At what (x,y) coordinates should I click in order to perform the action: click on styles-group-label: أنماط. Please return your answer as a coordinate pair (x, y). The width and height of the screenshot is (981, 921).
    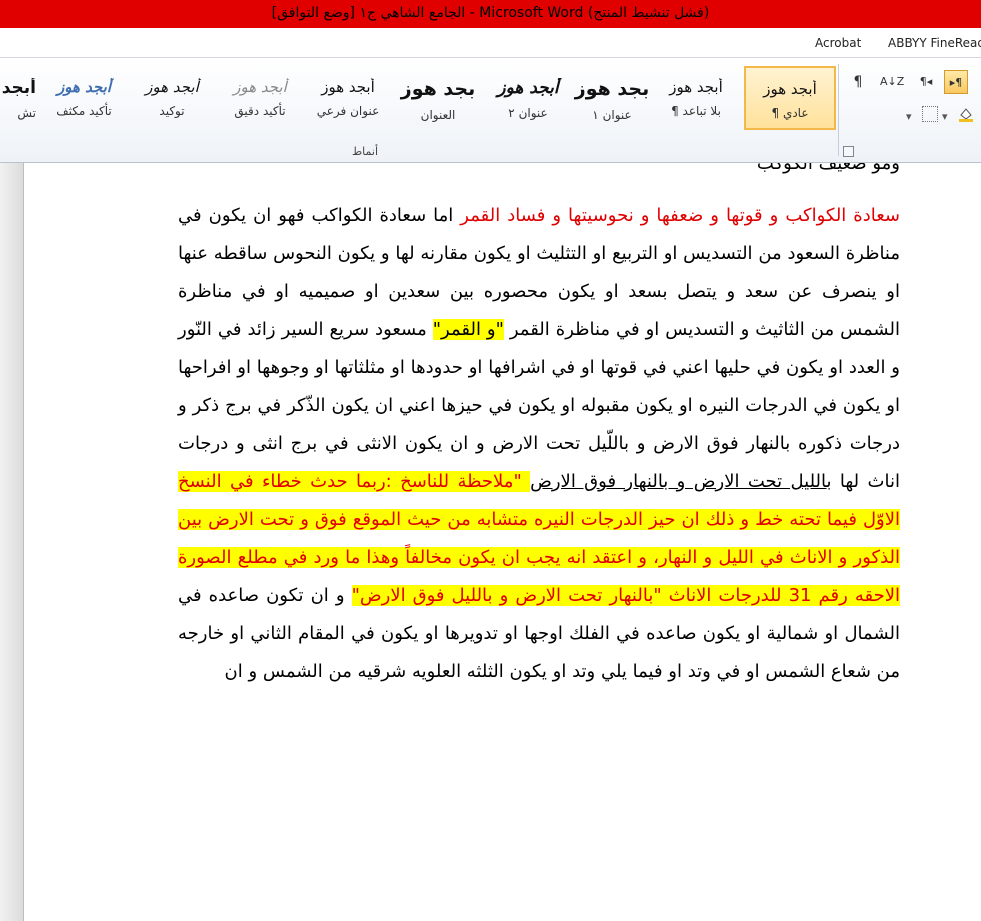
    Looking at the image, I should click on (365, 151).